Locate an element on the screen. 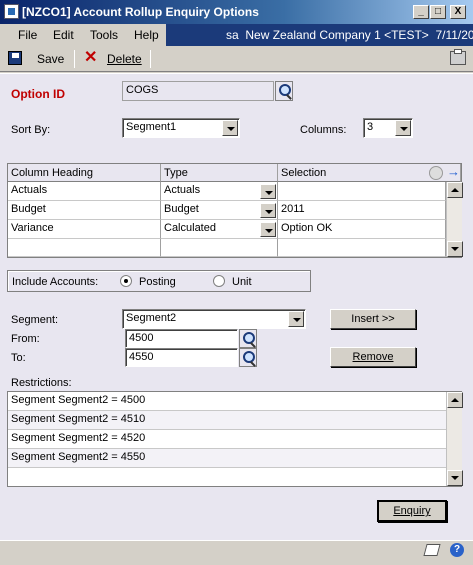 This screenshot has width=473, height=565. grid-navigate-arrow-icon: → is located at coordinates (453, 171).